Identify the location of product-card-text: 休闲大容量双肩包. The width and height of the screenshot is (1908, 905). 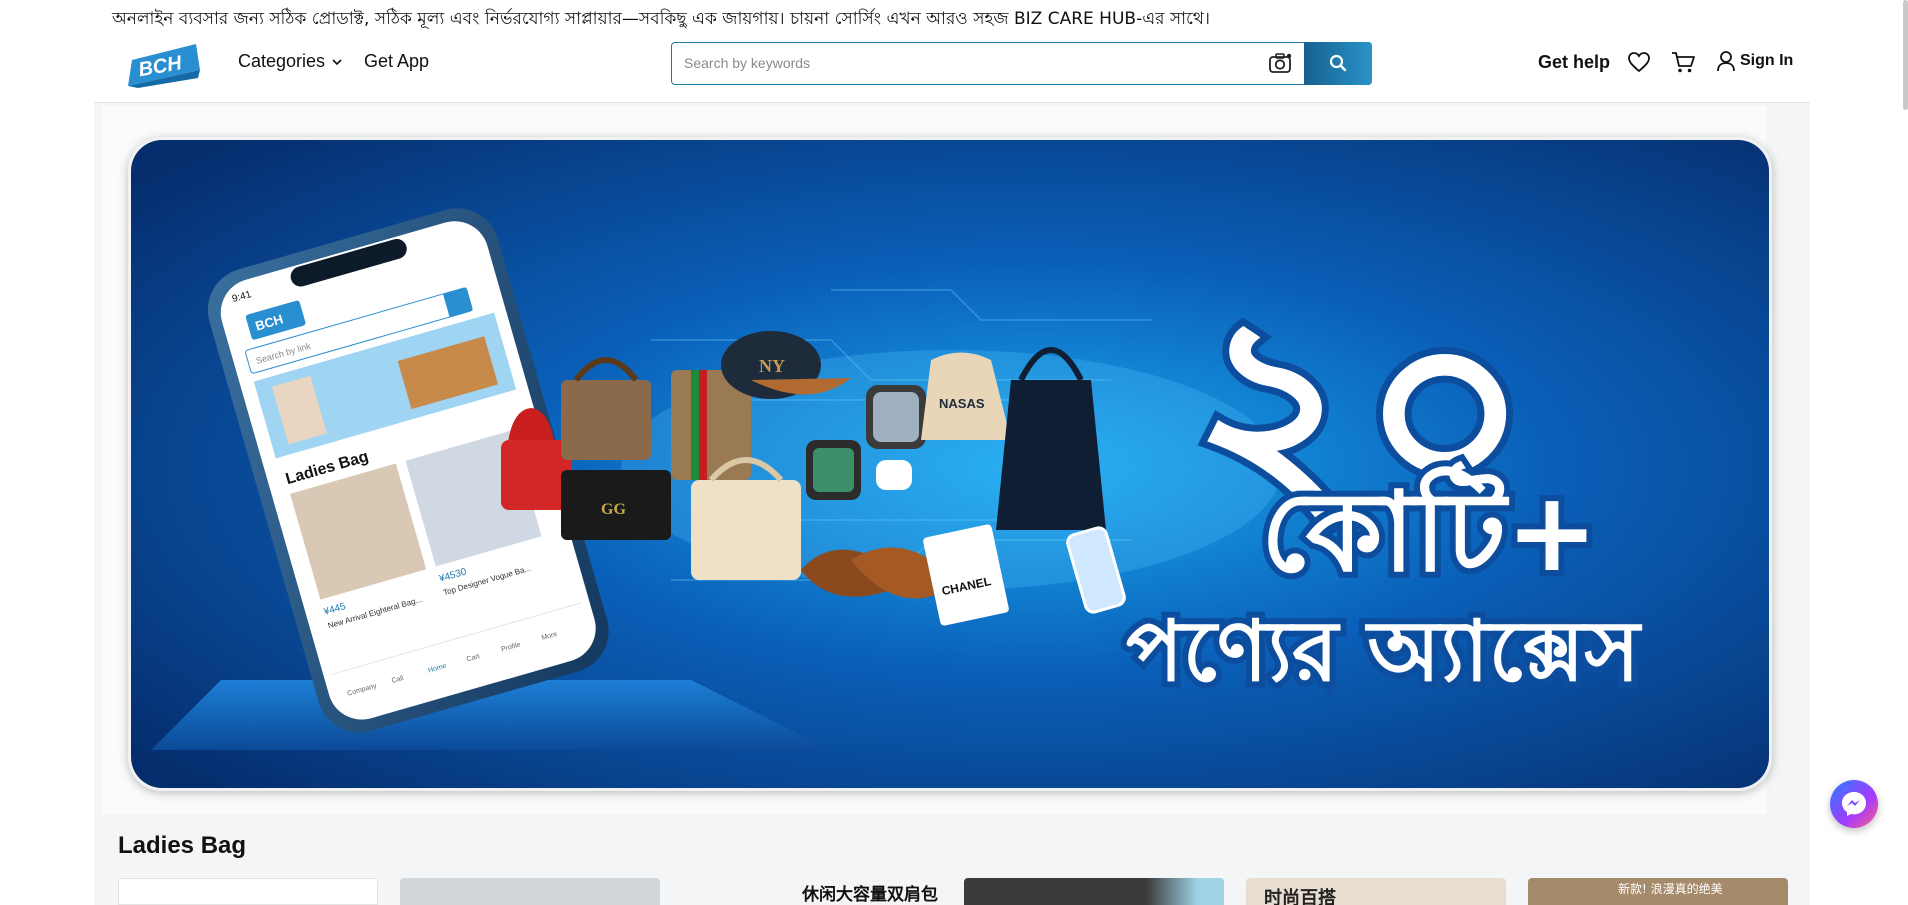
(870, 895).